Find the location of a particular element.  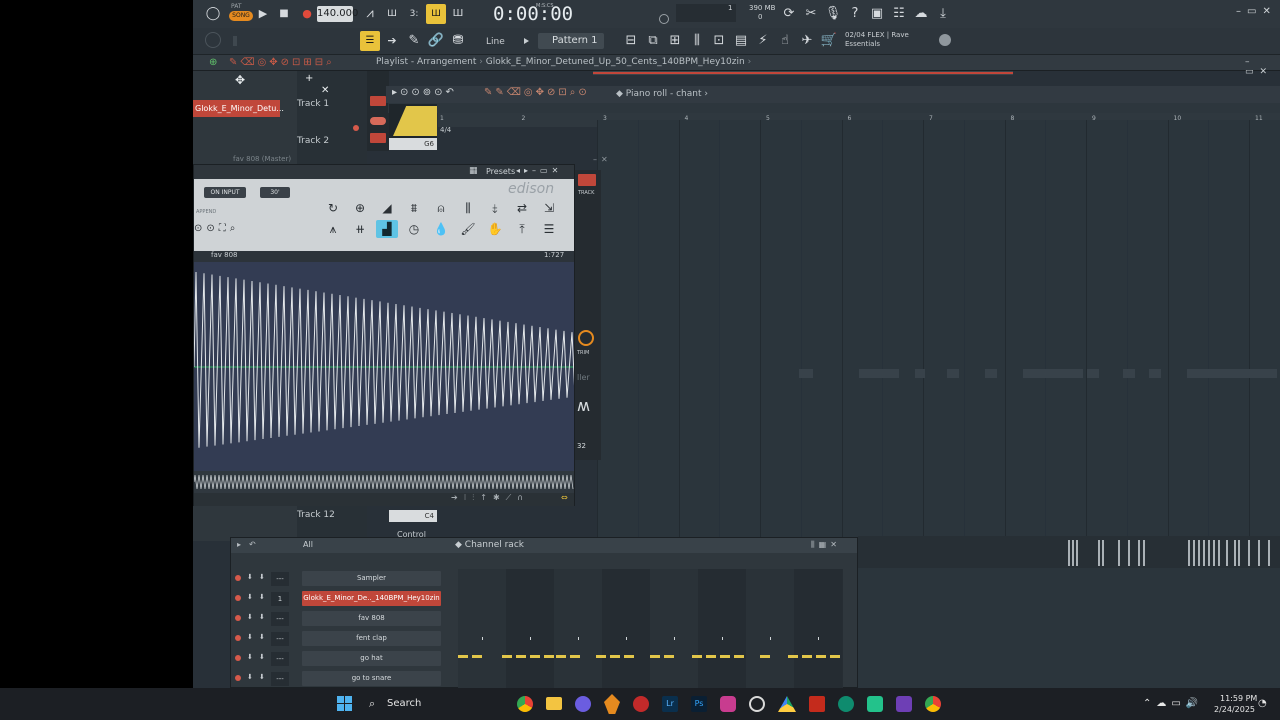

tray-icons: ⌃☁▭🔊 is located at coordinates (1173, 703).